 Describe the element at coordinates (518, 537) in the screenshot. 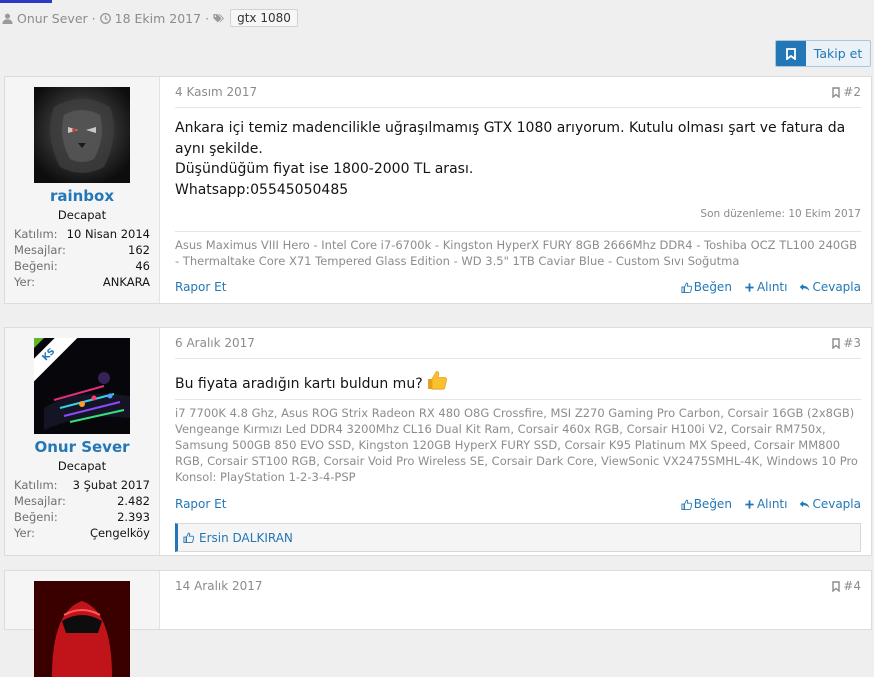

I see `likes-summary: Ersin DALKIRAN` at that location.